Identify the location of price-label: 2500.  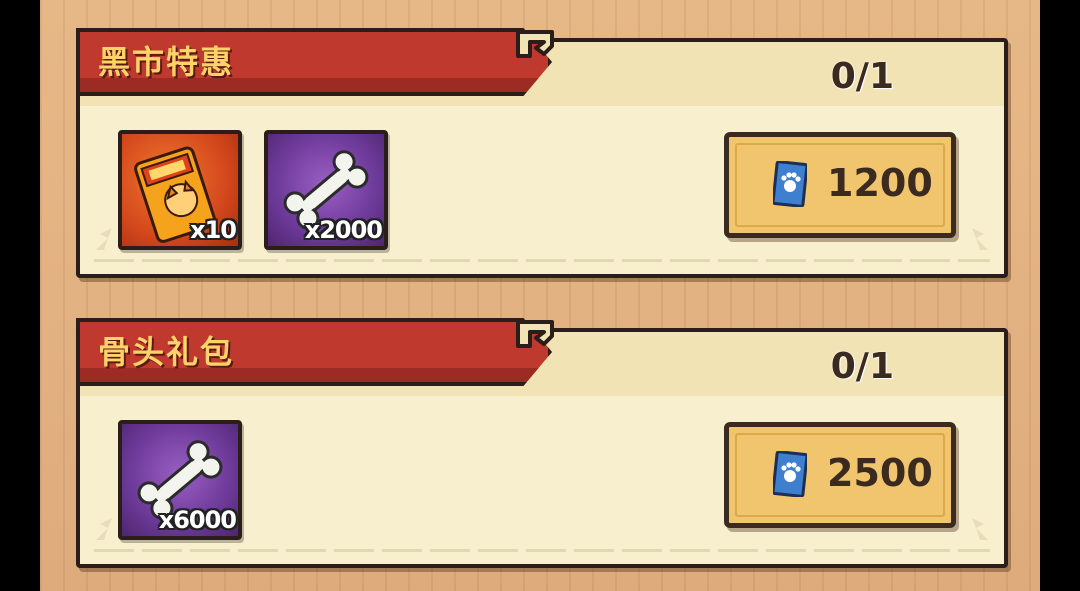
(880, 473).